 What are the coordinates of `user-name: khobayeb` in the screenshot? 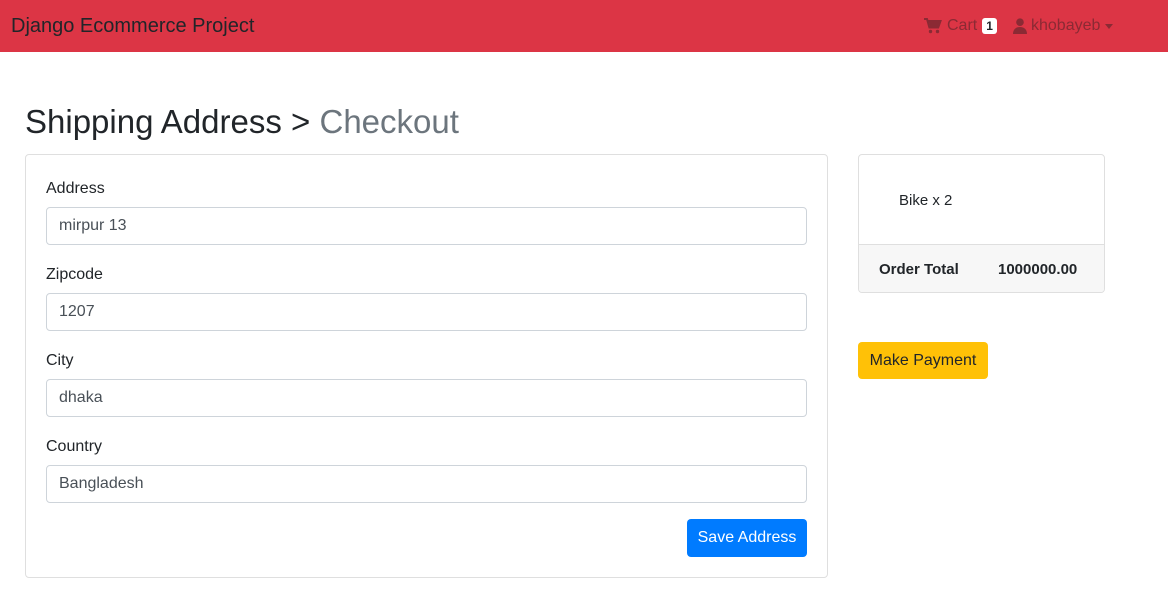 It's located at (1066, 25).